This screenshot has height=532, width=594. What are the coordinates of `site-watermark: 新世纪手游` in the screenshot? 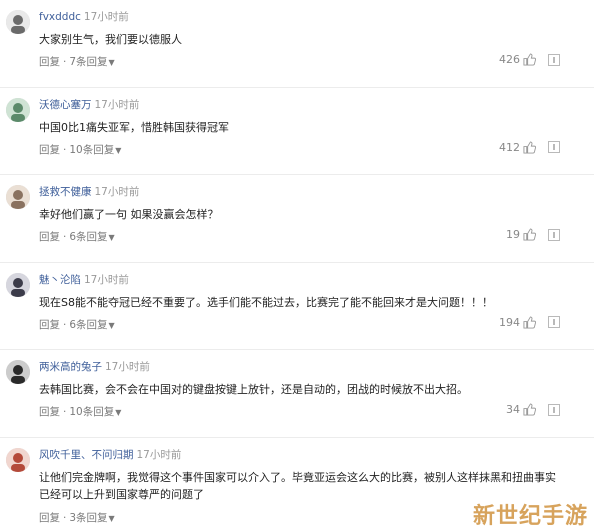 It's located at (530, 516).